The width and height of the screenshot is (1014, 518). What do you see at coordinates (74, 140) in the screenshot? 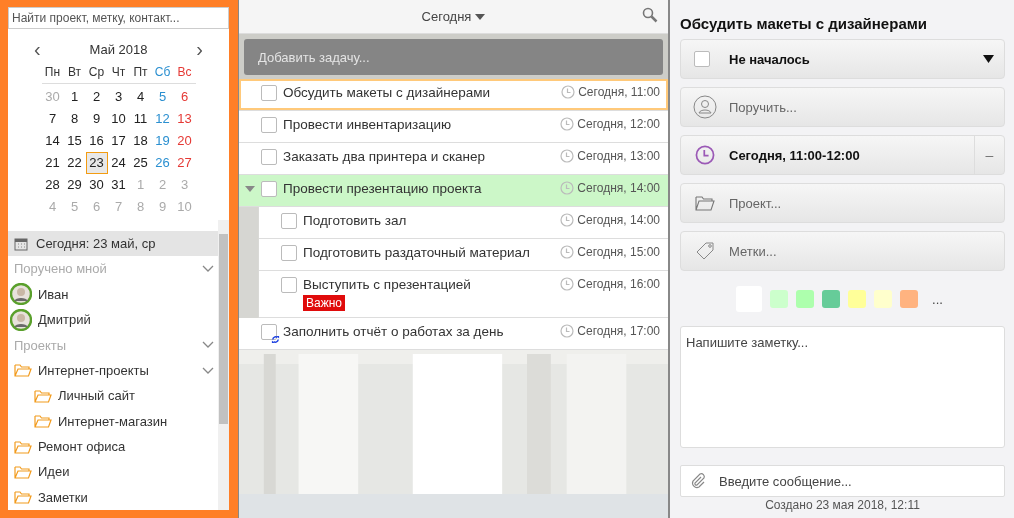
I see `calendar-day: 15` at bounding box center [74, 140].